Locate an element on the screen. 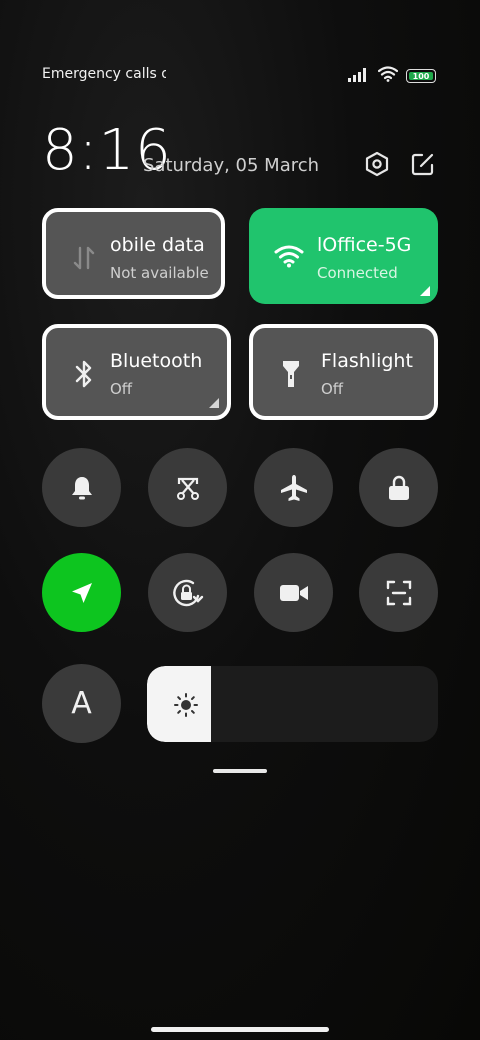  font-size-button: A is located at coordinates (81, 703).